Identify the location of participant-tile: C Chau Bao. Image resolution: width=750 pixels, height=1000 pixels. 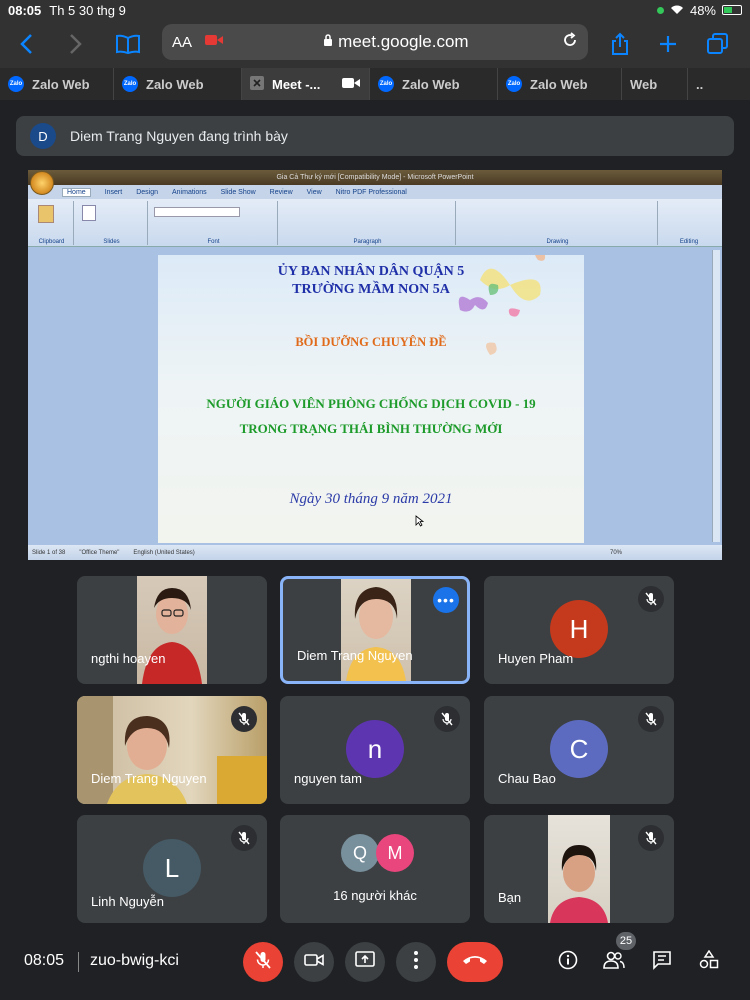
(579, 750).